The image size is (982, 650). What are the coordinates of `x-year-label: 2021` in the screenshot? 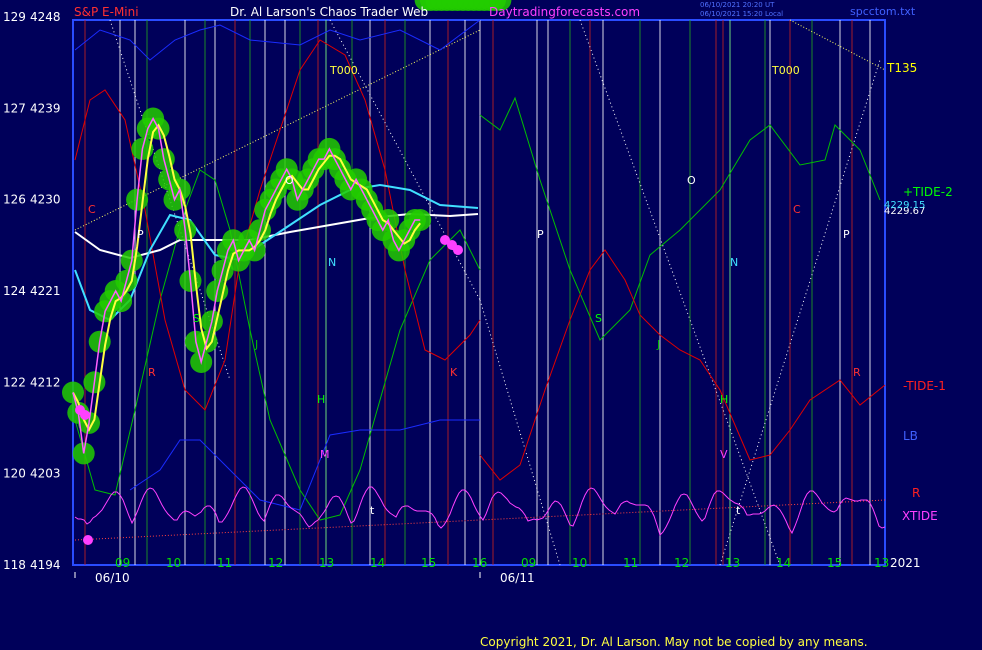 It's located at (905, 563).